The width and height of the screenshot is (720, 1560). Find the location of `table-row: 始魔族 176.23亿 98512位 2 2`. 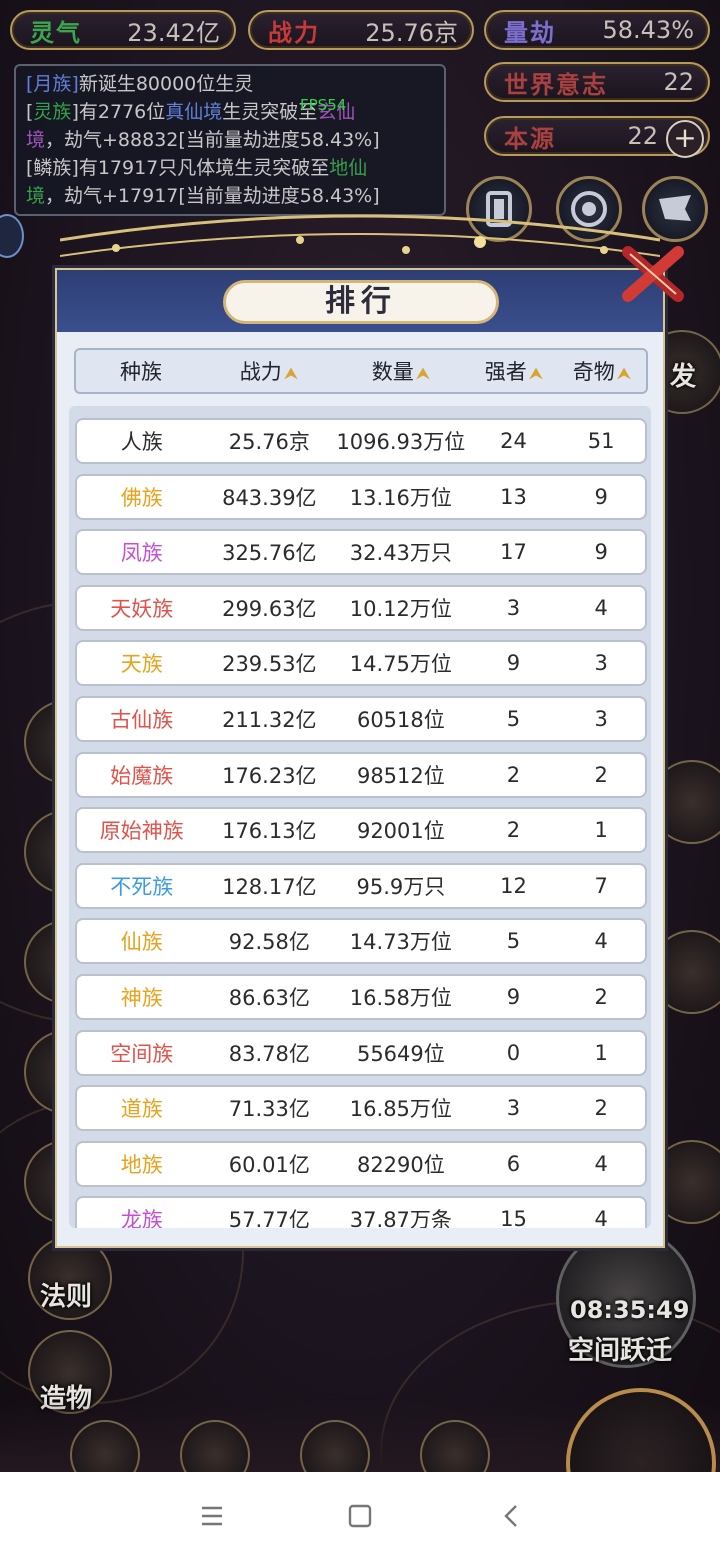

table-row: 始魔族 176.23亿 98512位 2 2 is located at coordinates (361, 774).